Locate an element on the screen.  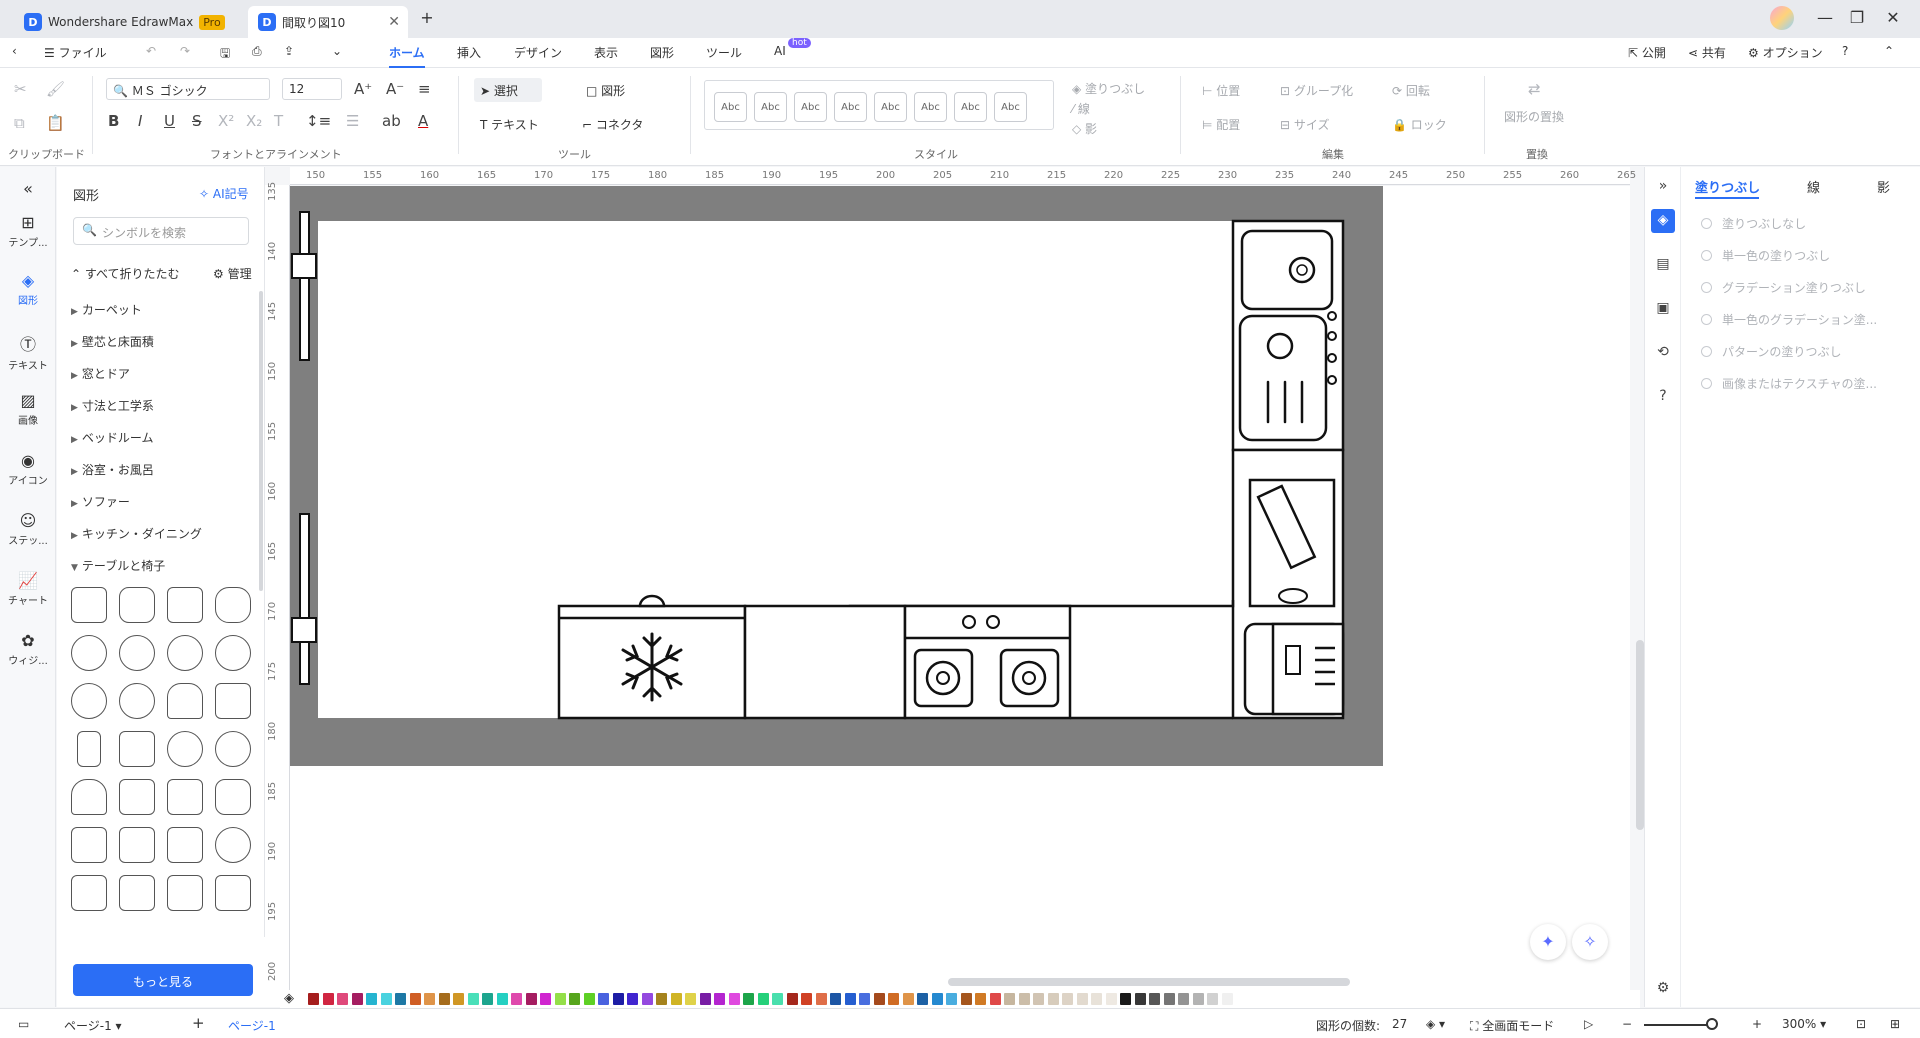
style-sample: Abc is located at coordinates (730, 107).